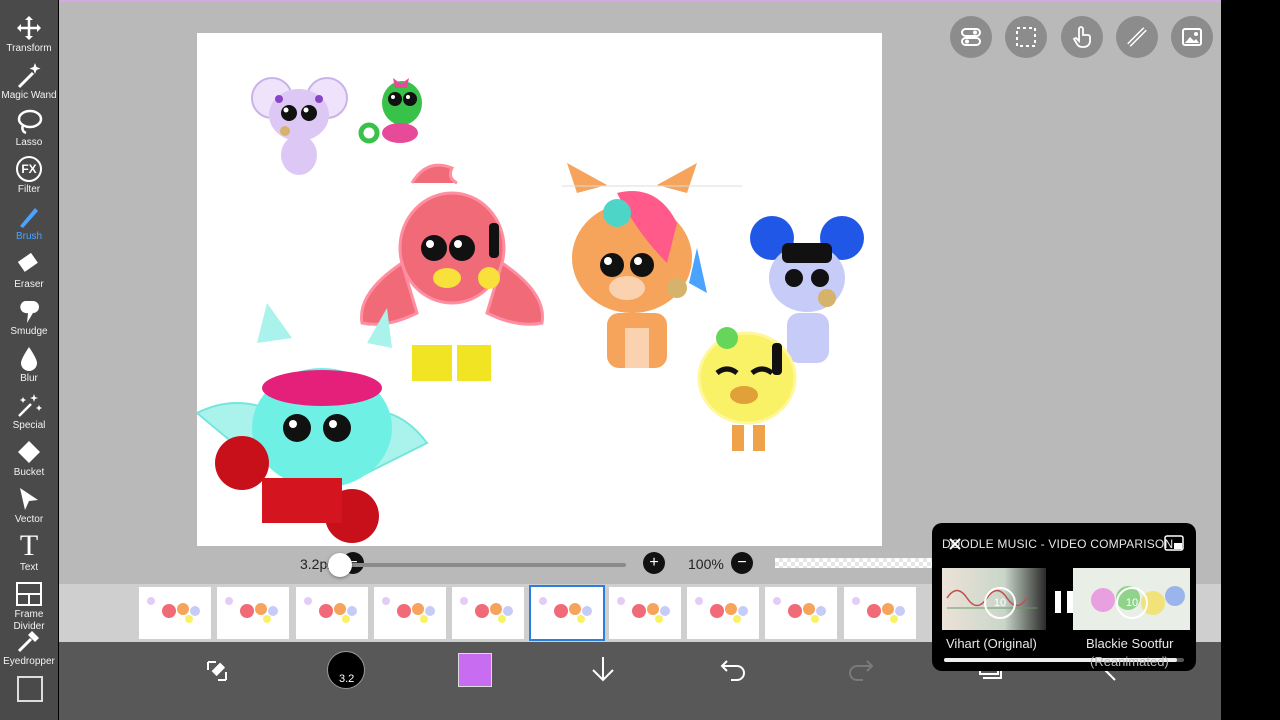 Image resolution: width=1280 pixels, height=720 pixels. Describe the element at coordinates (299, 126) in the screenshot. I see `purple-koala-character` at that location.